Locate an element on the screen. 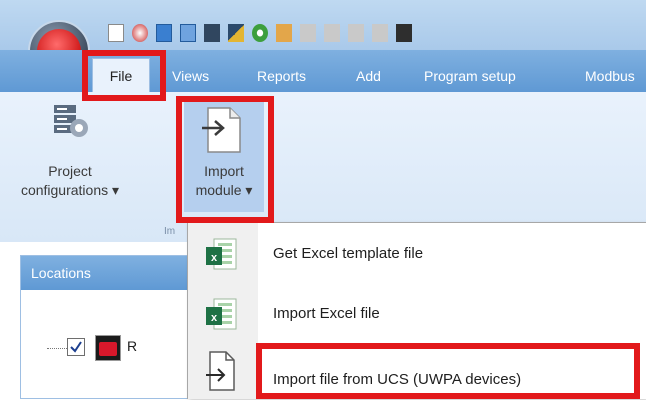 Image resolution: width=646 pixels, height=400 pixels. locations-panel-header: Locations is located at coordinates (105, 273).